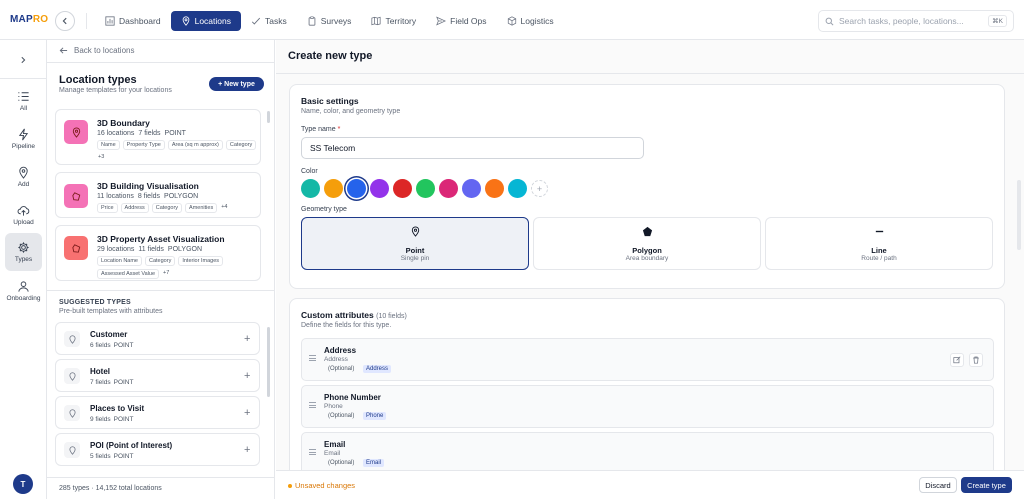 The image size is (1024, 499). I want to click on attribute-row: Phone Number Phone (Optional) Phone, so click(647, 406).